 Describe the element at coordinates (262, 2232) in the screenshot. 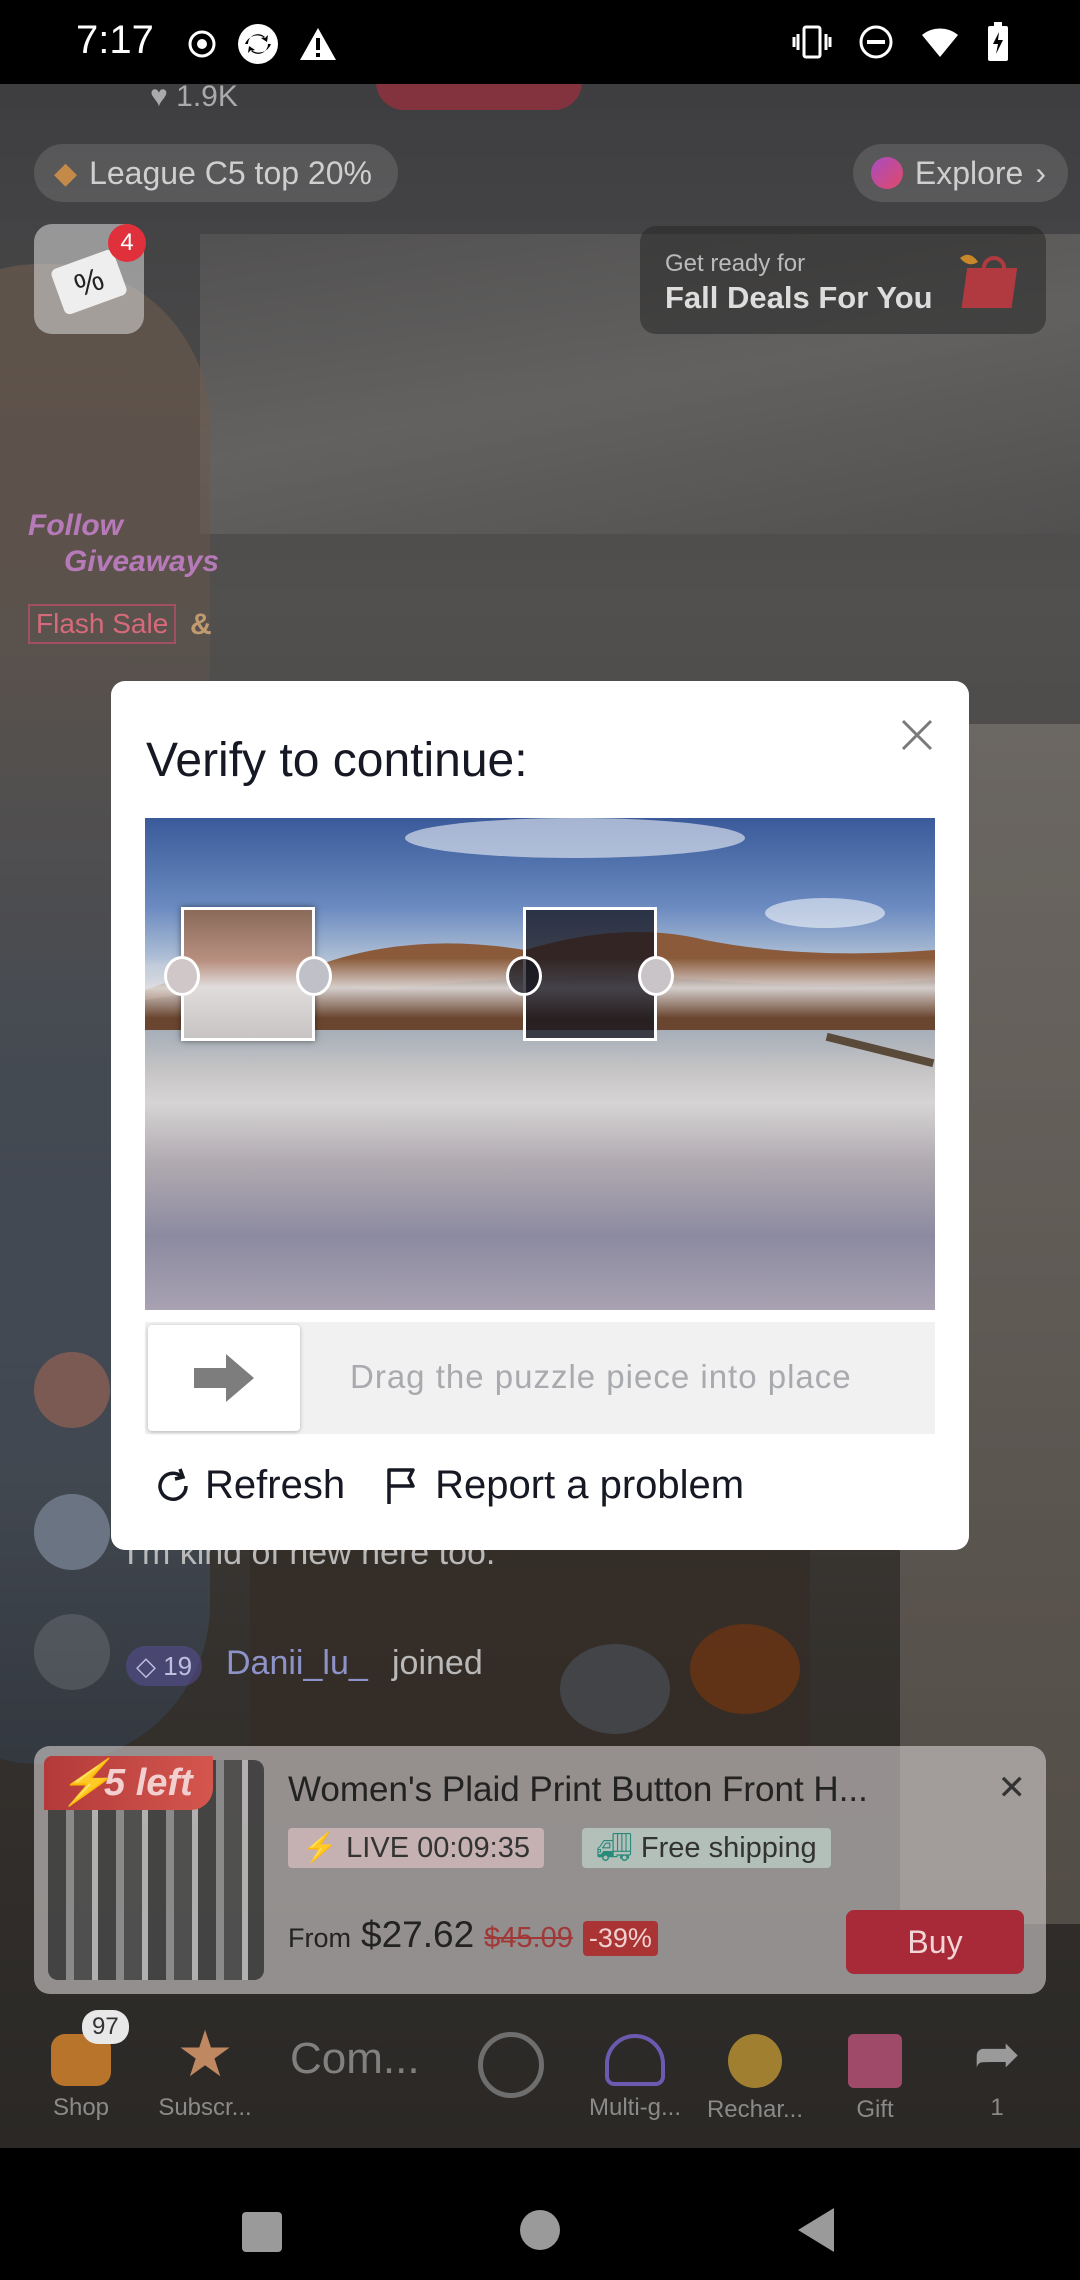

I see `recents-button` at that location.